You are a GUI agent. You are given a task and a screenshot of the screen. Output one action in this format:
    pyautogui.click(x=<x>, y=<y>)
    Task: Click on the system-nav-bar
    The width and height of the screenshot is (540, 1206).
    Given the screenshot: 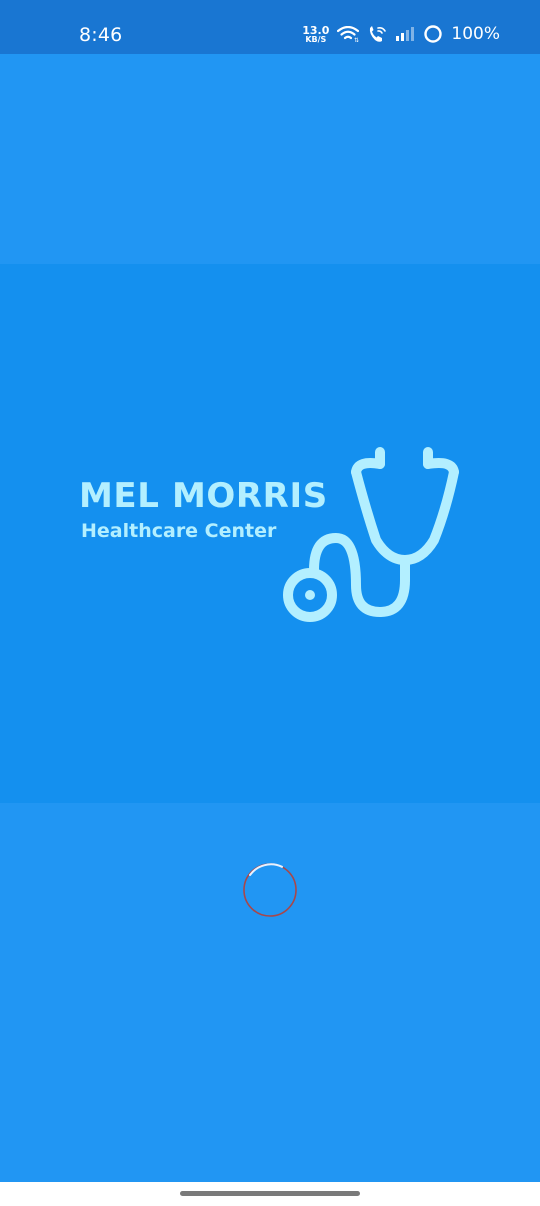 What is the action you would take?
    pyautogui.click(x=270, y=1194)
    